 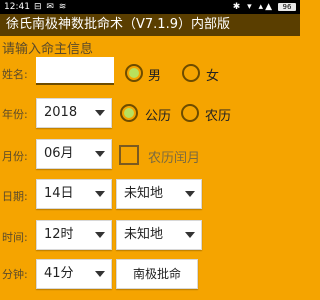 I want to click on leap-month-label: 农历闰月, so click(x=174, y=158).